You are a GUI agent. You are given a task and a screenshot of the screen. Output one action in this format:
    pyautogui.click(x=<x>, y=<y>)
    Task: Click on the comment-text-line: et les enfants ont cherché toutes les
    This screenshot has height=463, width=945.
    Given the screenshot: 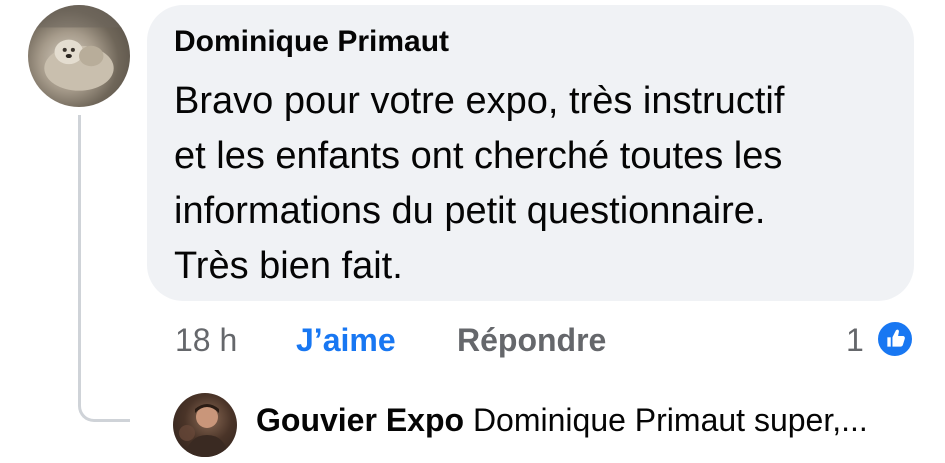 What is the action you would take?
    pyautogui.click(x=478, y=156)
    